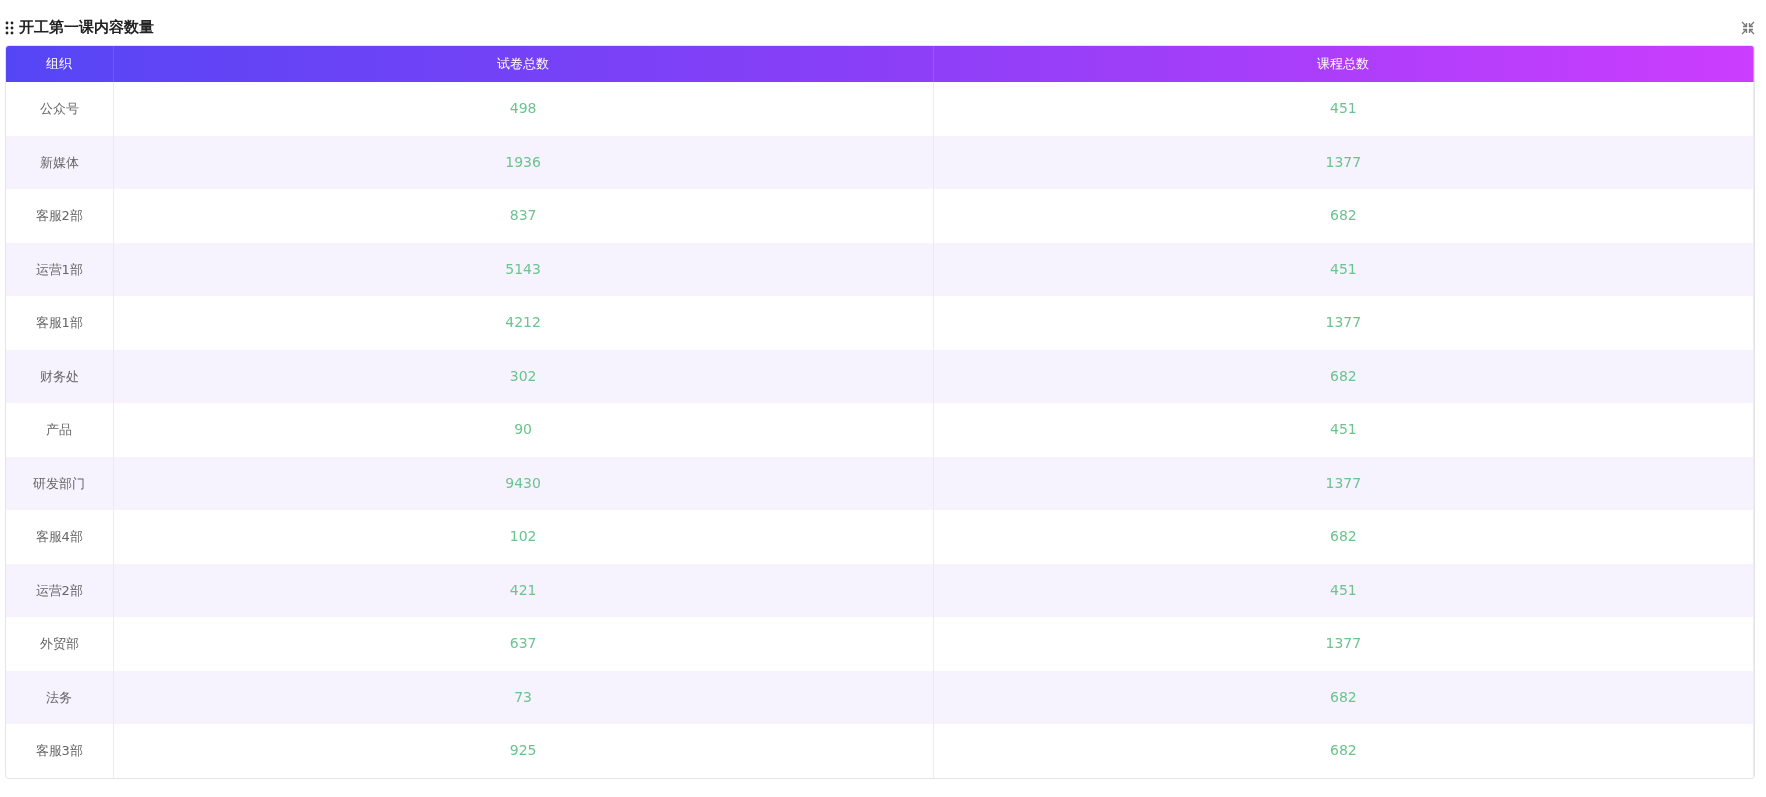 This screenshot has height=797, width=1766. Describe the element at coordinates (523, 751) in the screenshot. I see `table-cell: 925` at that location.